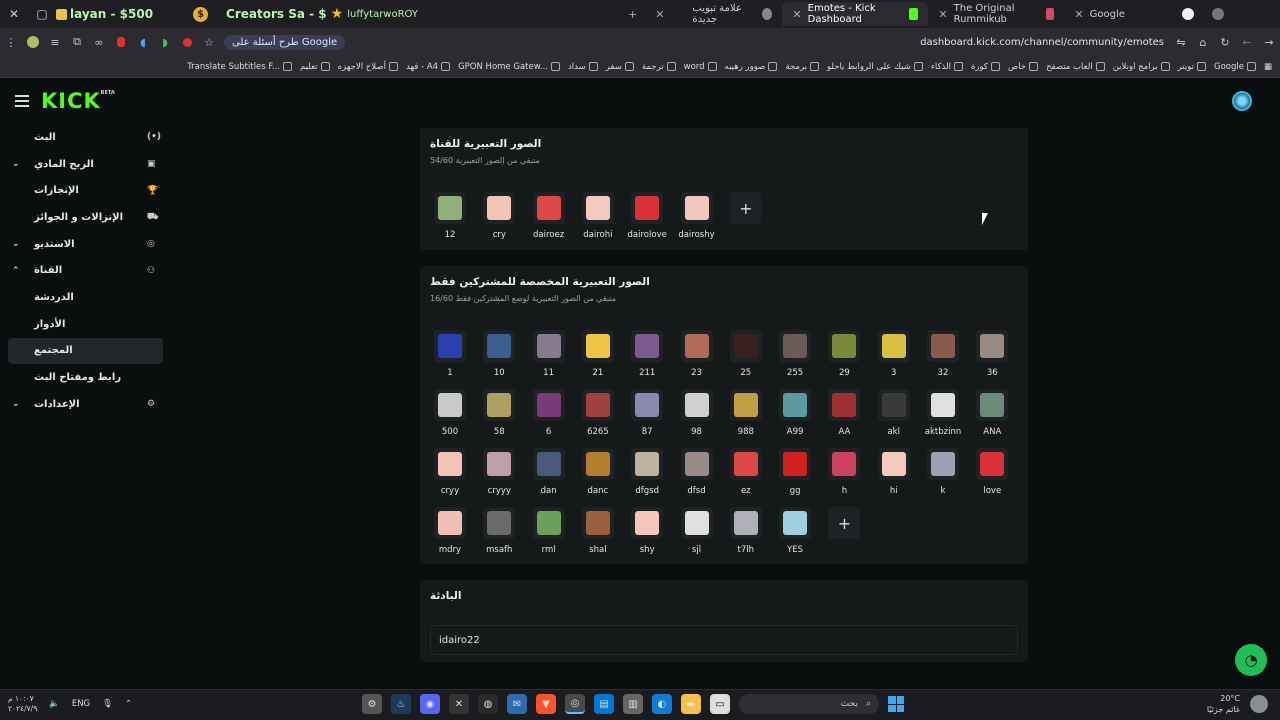 Image resolution: width=1280 pixels, height=720 pixels. I want to click on apps-icon: ▦, so click(1268, 67).